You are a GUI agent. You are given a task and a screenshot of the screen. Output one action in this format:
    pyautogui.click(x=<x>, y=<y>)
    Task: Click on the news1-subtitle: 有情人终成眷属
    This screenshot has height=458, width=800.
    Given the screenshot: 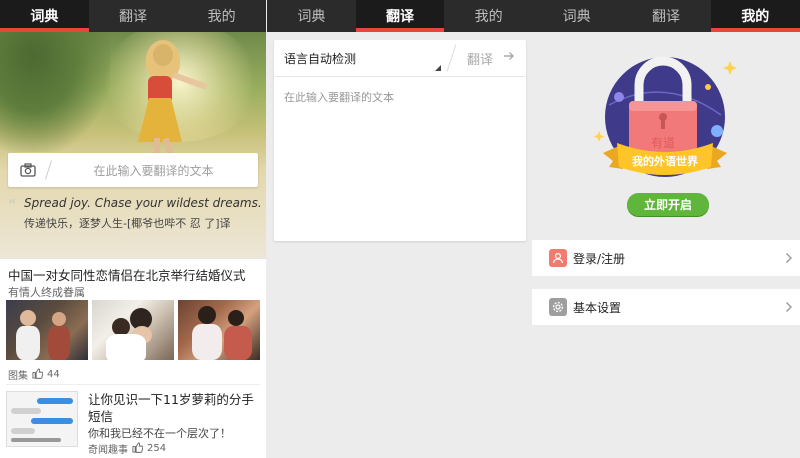 What is the action you would take?
    pyautogui.click(x=46, y=292)
    